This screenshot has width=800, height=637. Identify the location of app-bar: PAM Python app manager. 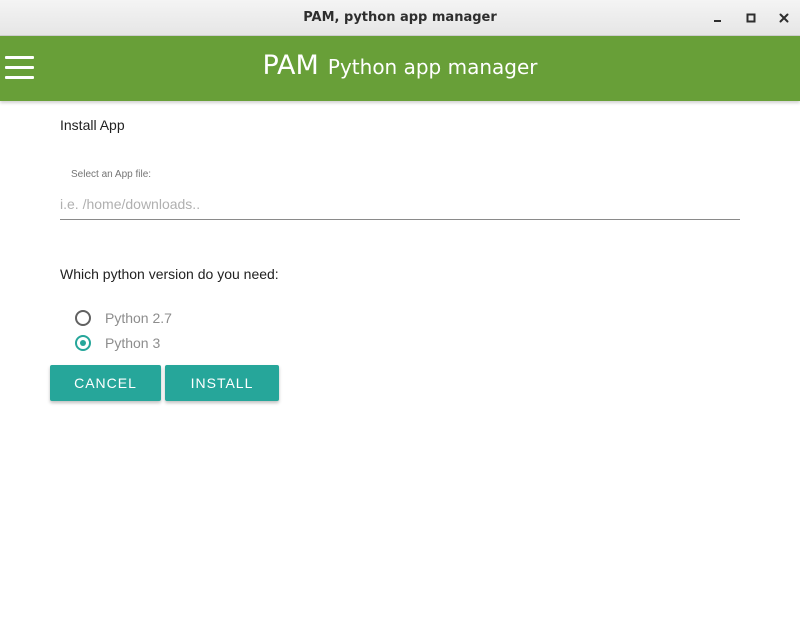
(400, 68).